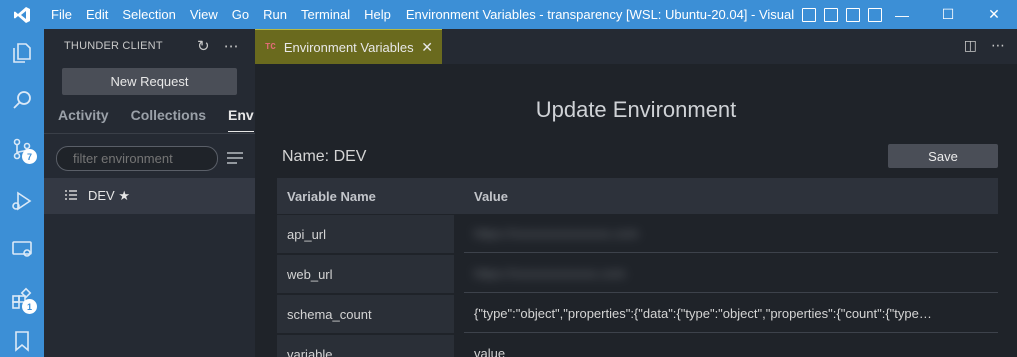 This screenshot has height=357, width=1017. Describe the element at coordinates (71, 196) in the screenshot. I see `list-icon` at that location.